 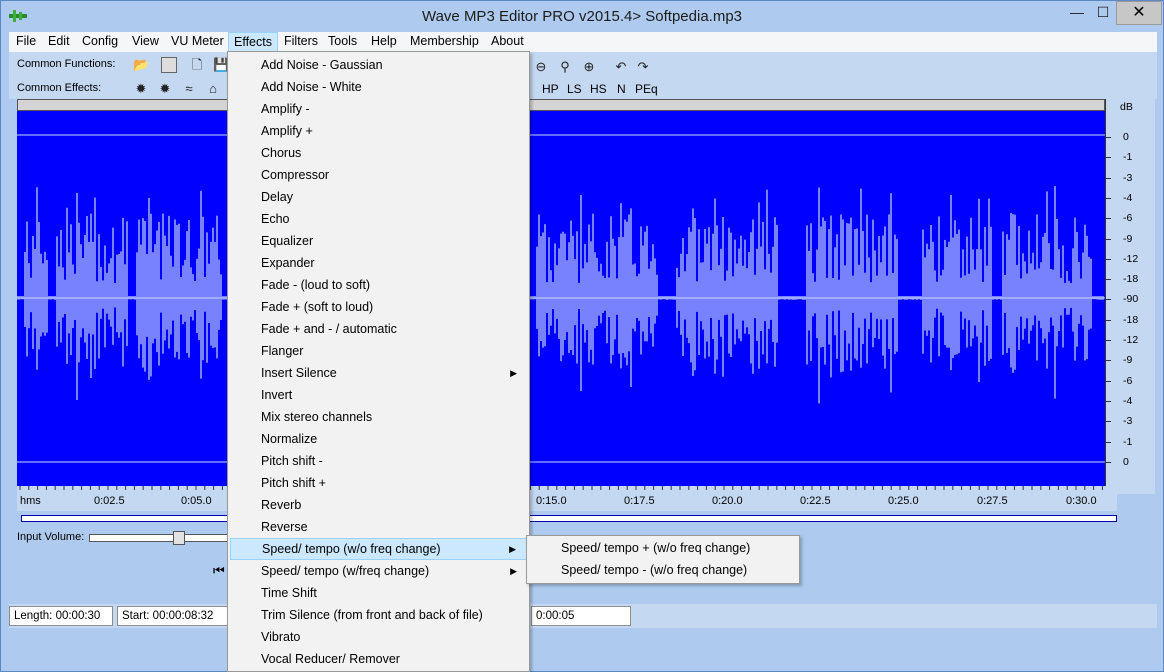 I want to click on submenu-speed-tempo-minus: Speed/ tempo - (w/o freq change), so click(x=663, y=570).